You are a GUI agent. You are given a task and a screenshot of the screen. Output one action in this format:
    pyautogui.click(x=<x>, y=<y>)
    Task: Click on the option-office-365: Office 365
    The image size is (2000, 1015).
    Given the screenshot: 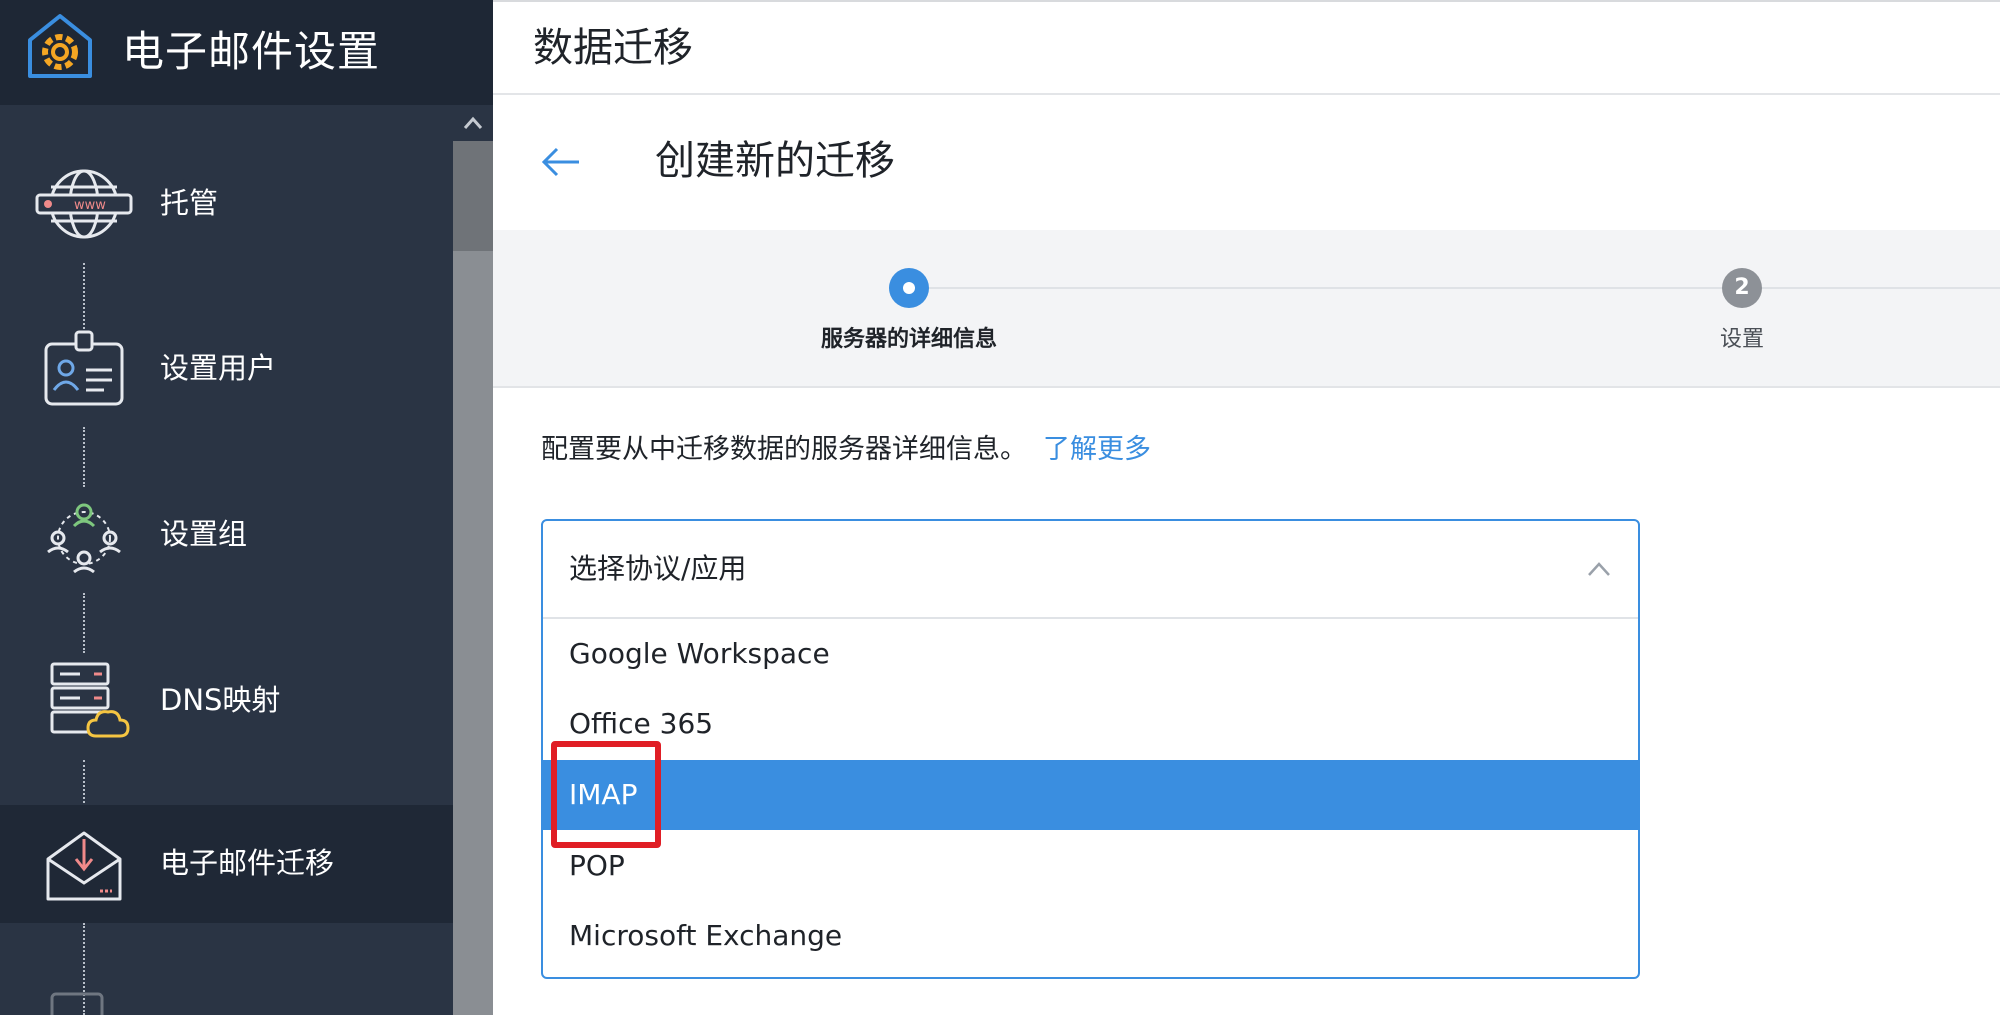 What is the action you would take?
    pyautogui.click(x=1090, y=724)
    